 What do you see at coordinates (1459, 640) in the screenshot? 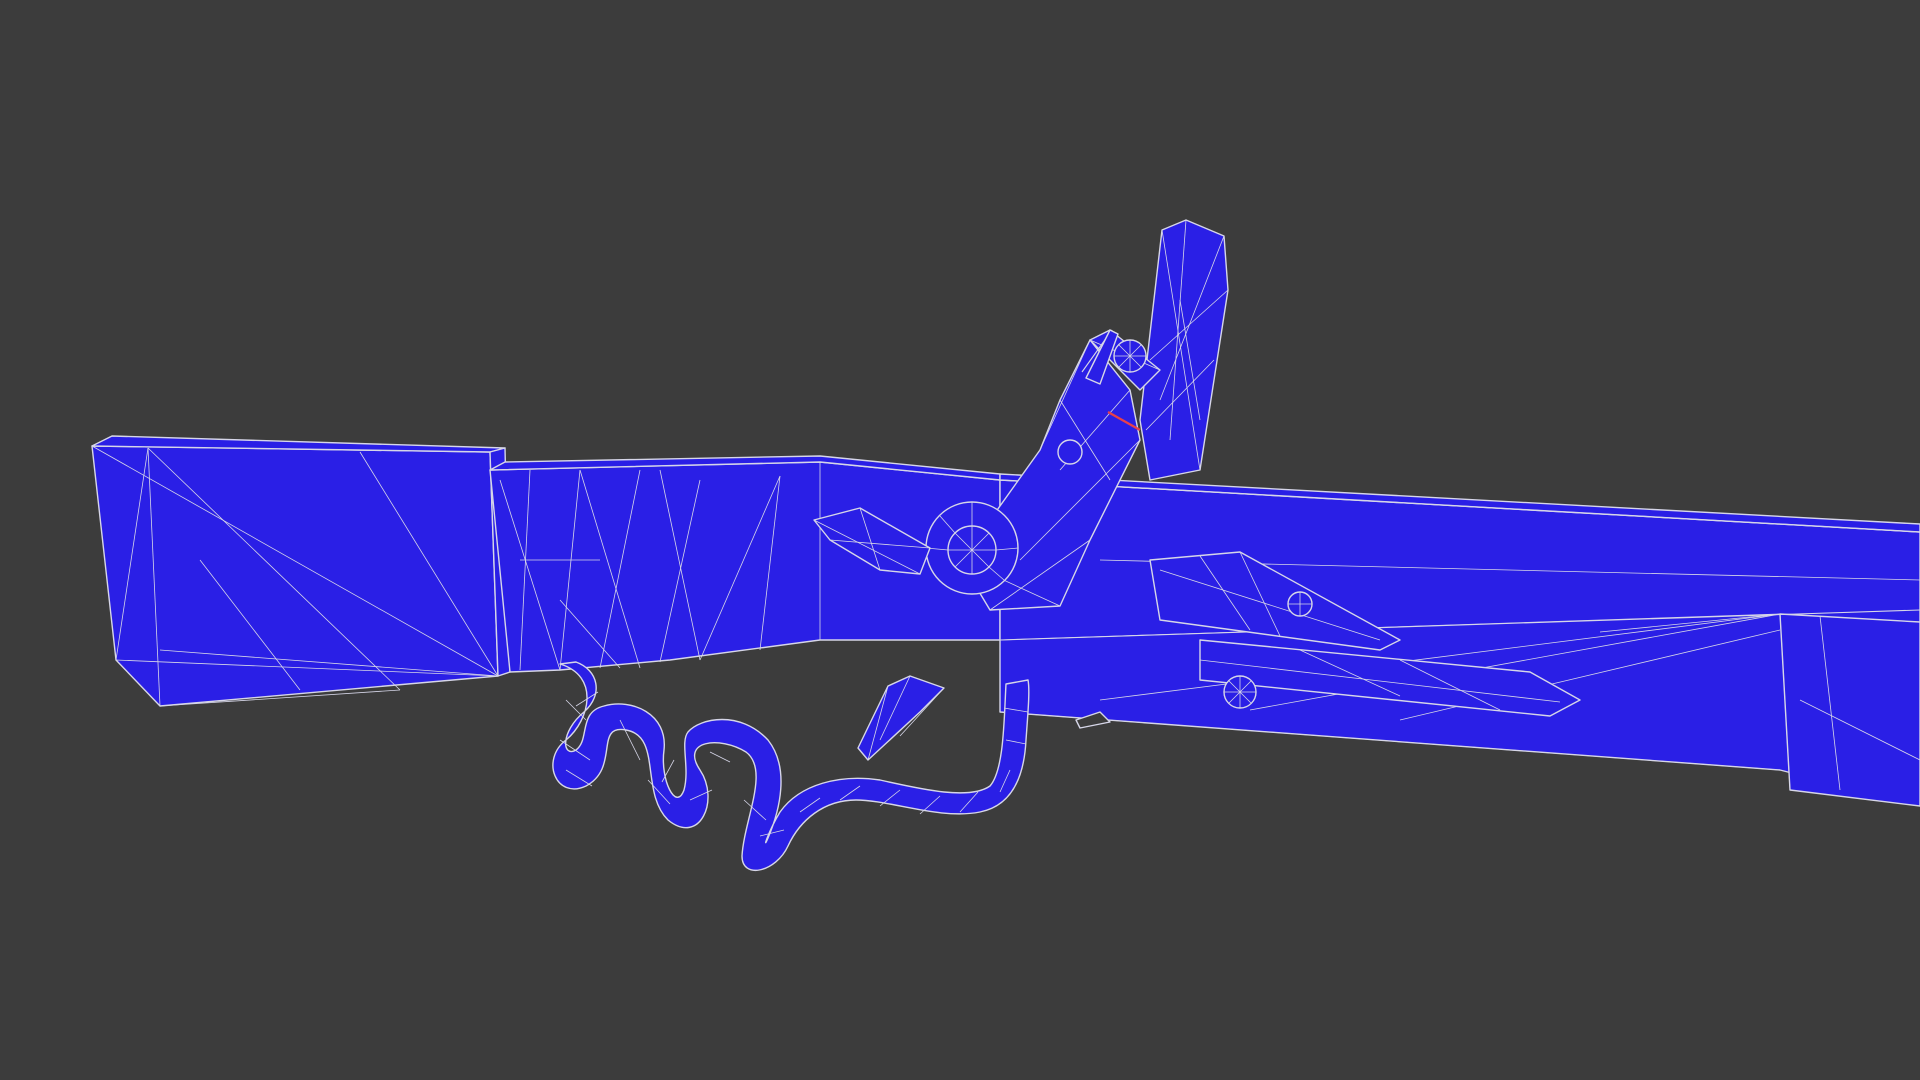
I see `barrel-mesh` at bounding box center [1459, 640].